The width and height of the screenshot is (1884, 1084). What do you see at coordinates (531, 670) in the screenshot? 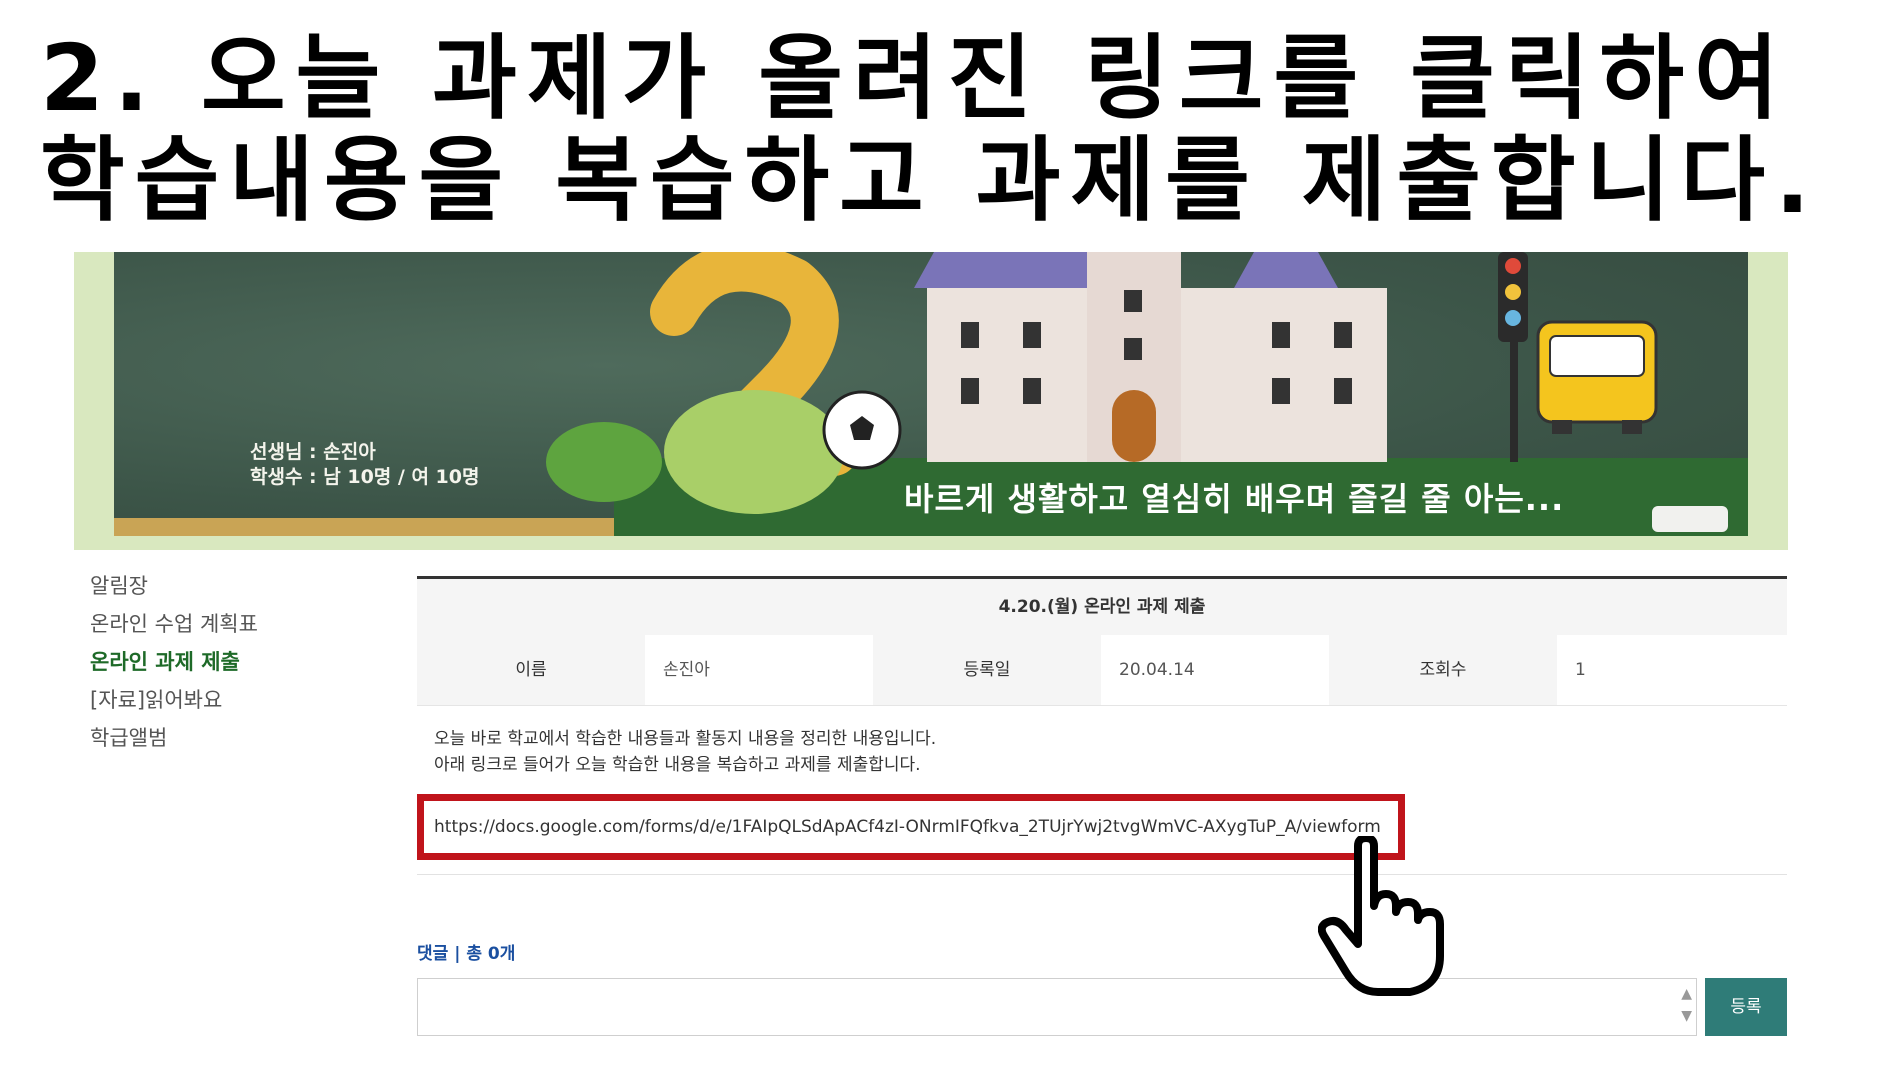
I see `meta-name-label: 이름` at bounding box center [531, 670].